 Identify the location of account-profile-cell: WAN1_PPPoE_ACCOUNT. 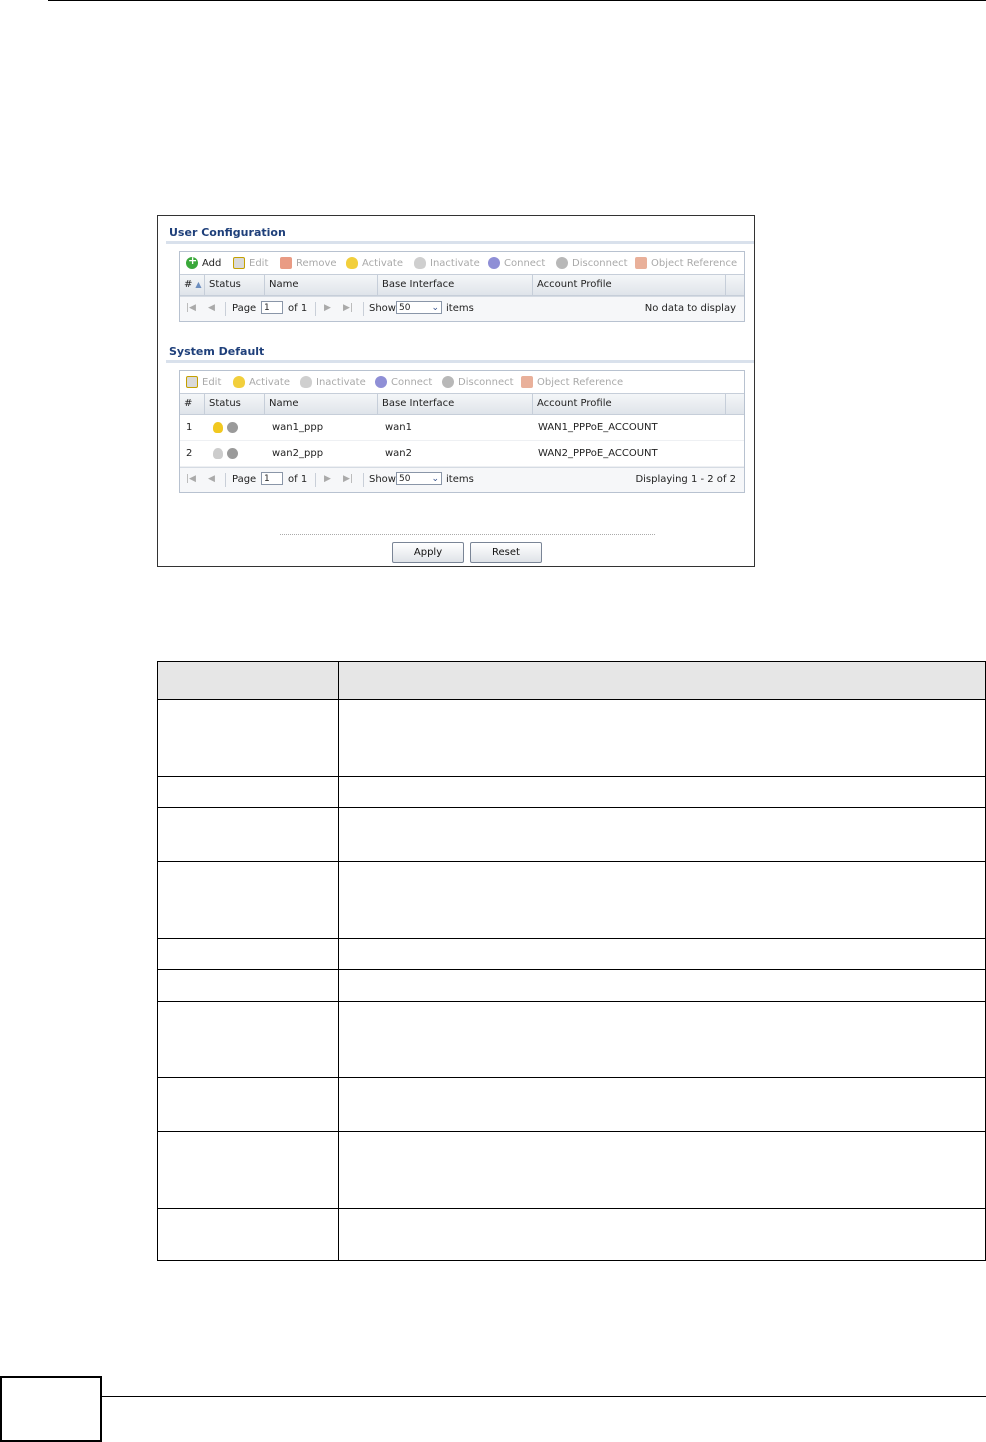
(598, 427).